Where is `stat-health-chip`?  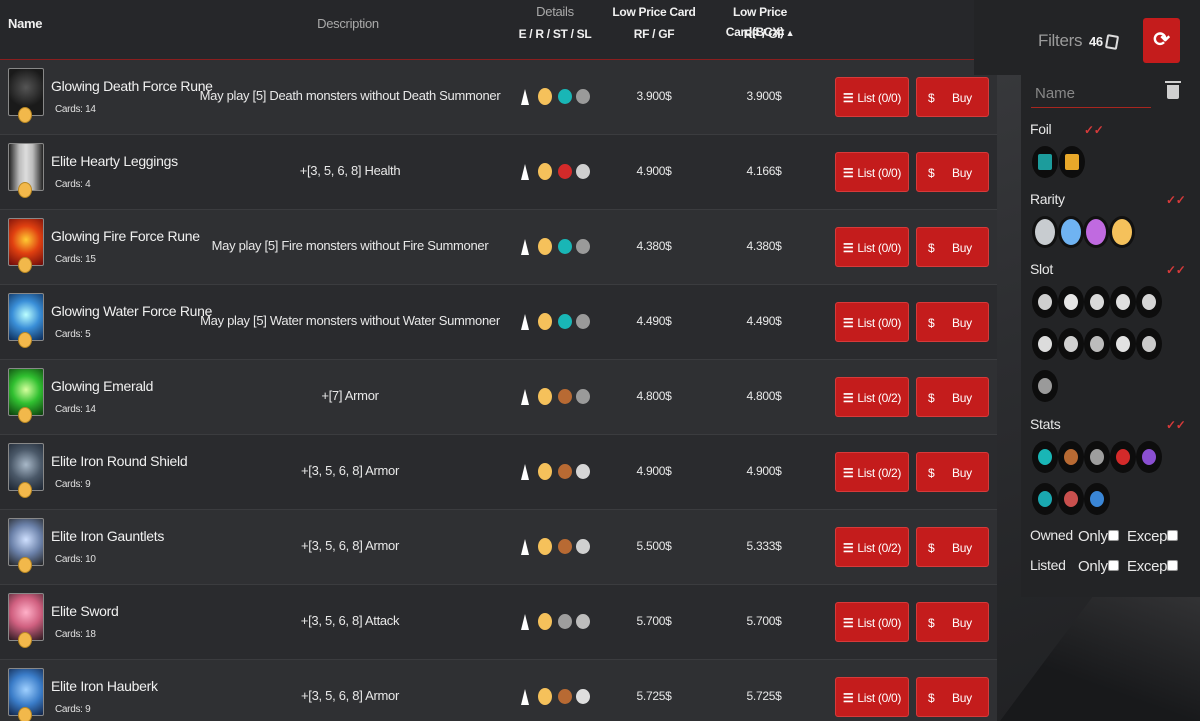
stat-health-chip is located at coordinates (1123, 457).